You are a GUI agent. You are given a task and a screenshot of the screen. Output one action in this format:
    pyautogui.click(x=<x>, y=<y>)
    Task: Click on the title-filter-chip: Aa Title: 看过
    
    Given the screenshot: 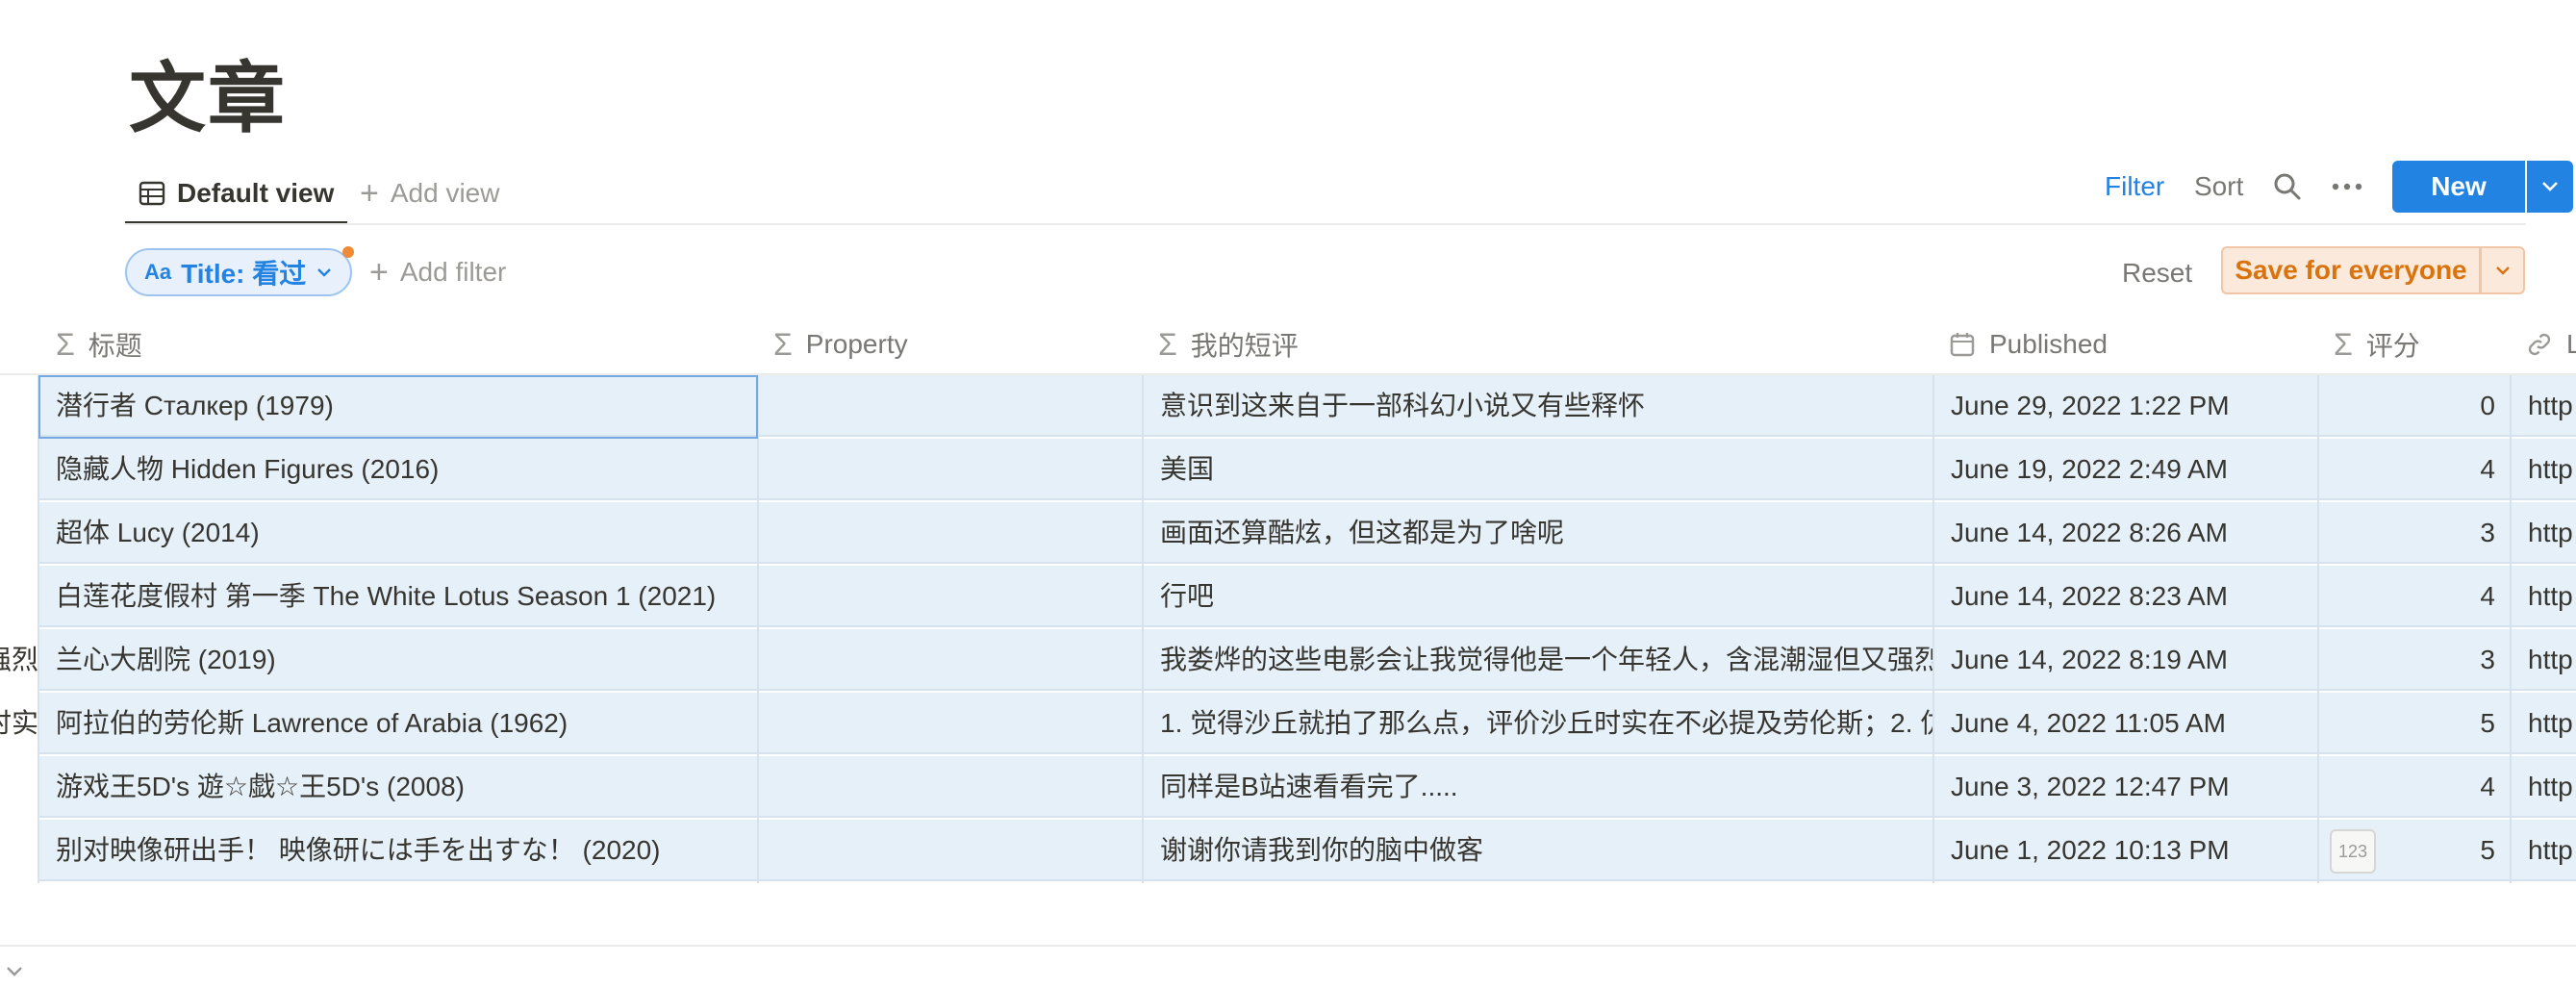 What is the action you would take?
    pyautogui.click(x=240, y=271)
    